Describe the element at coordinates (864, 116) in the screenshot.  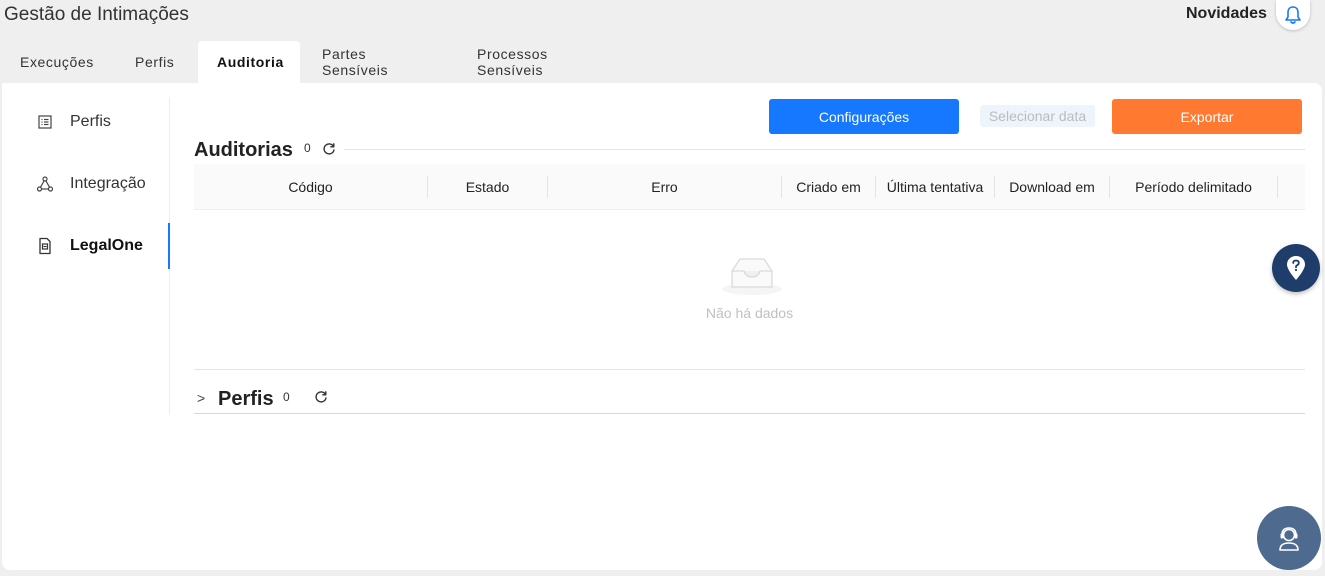
I see `configuracoes-button: Configurações` at that location.